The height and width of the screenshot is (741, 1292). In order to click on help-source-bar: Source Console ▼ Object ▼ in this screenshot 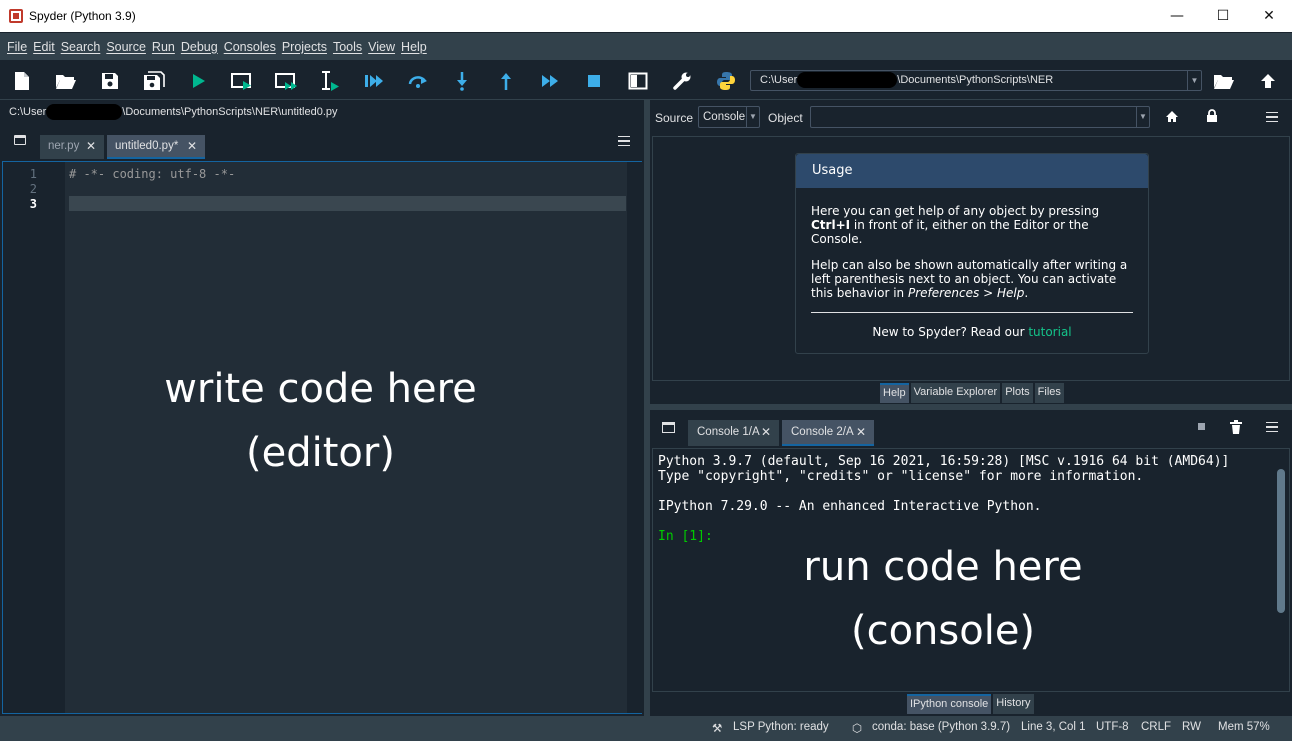, I will do `click(971, 118)`.